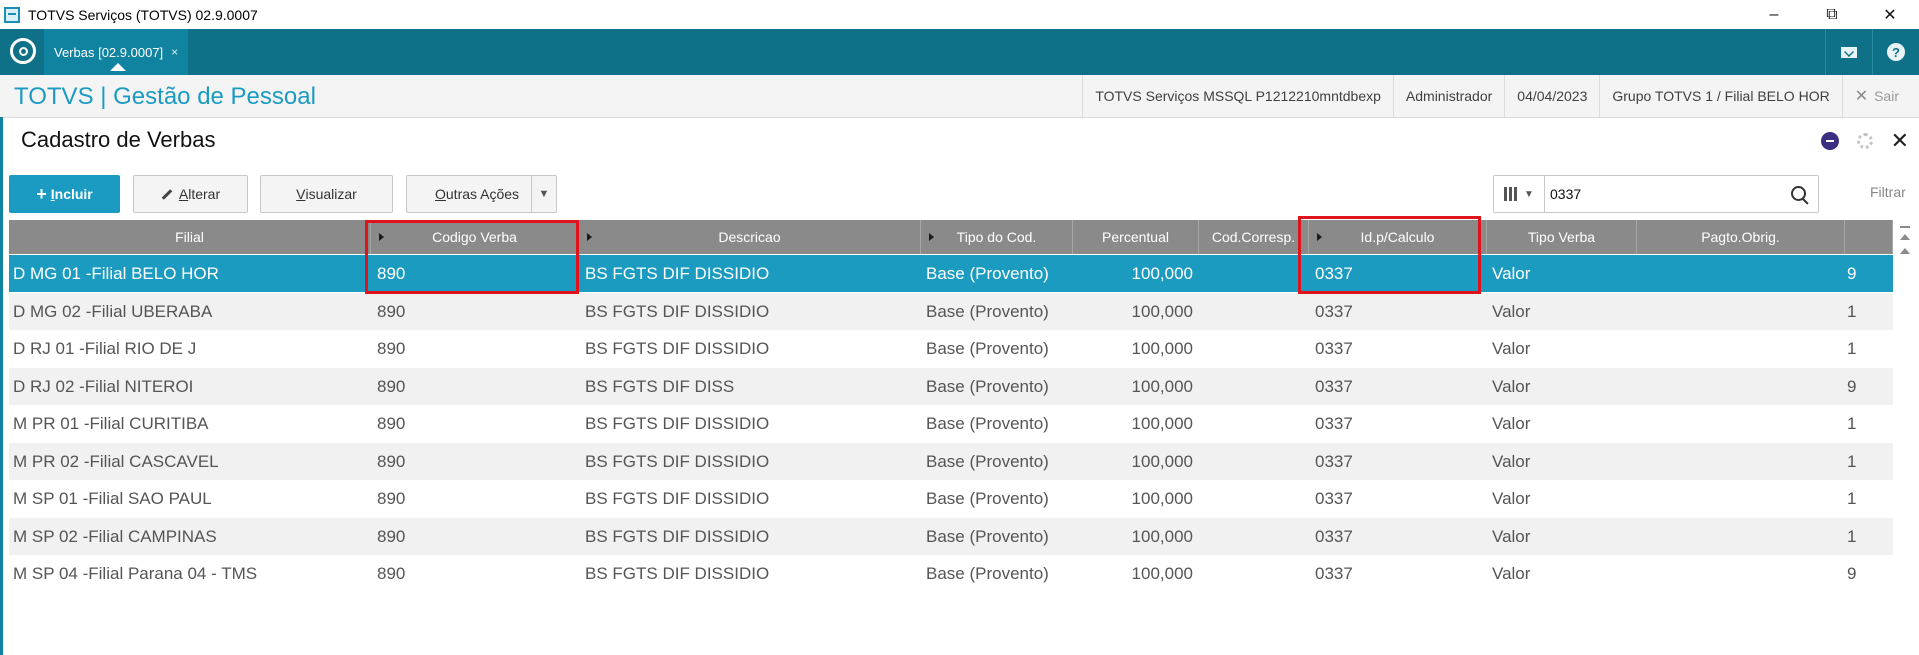 This screenshot has height=655, width=1919. What do you see at coordinates (1864, 141) in the screenshot?
I see `gear-icon` at bounding box center [1864, 141].